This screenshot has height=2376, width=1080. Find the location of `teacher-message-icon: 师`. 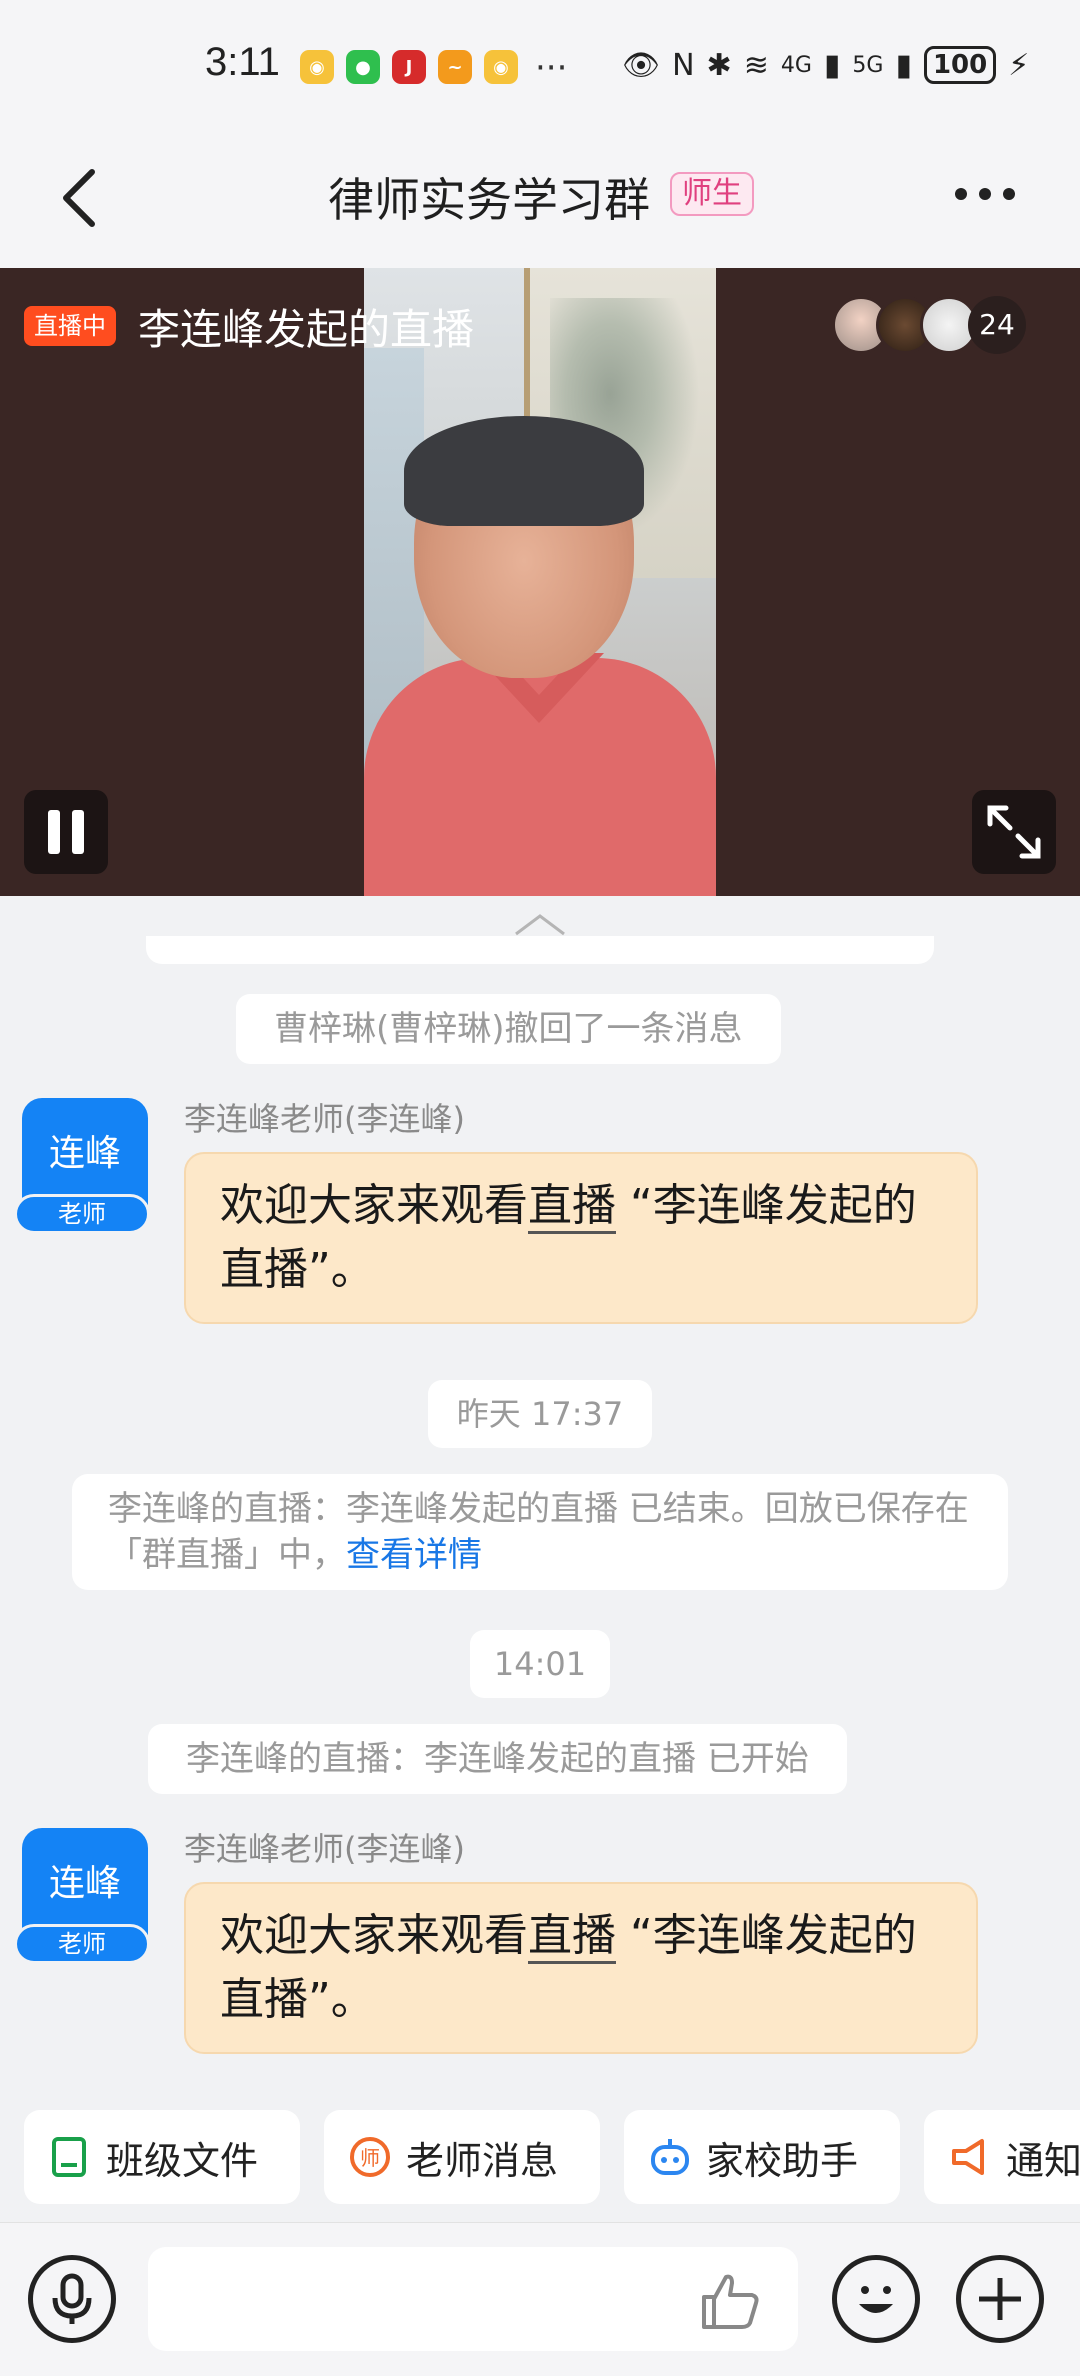

teacher-message-icon: 师 is located at coordinates (370, 2157).